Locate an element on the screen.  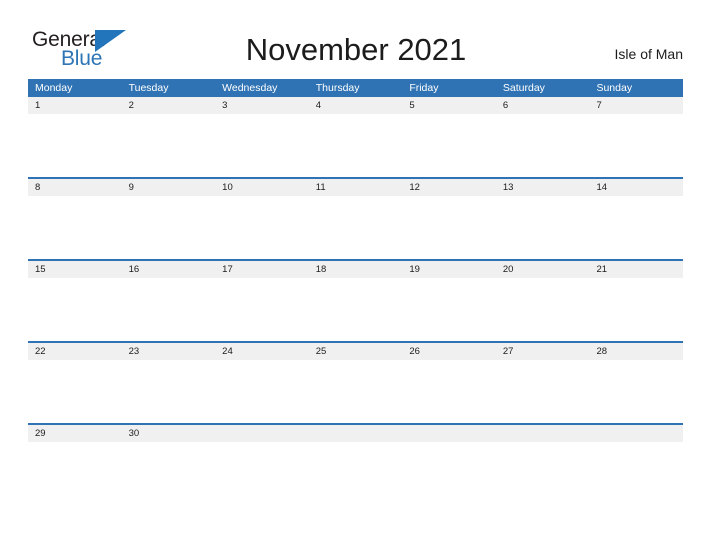
week-date-band: 15 16 17 18 19 20 21 is located at coordinates (355, 268).